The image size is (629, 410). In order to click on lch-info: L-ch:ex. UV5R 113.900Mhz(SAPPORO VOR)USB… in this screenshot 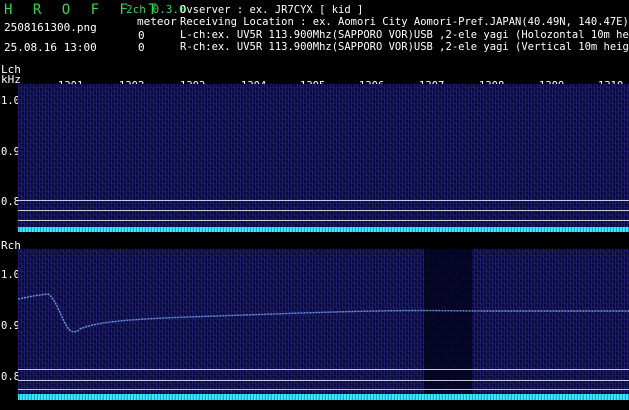, I will do `click(404, 35)`.